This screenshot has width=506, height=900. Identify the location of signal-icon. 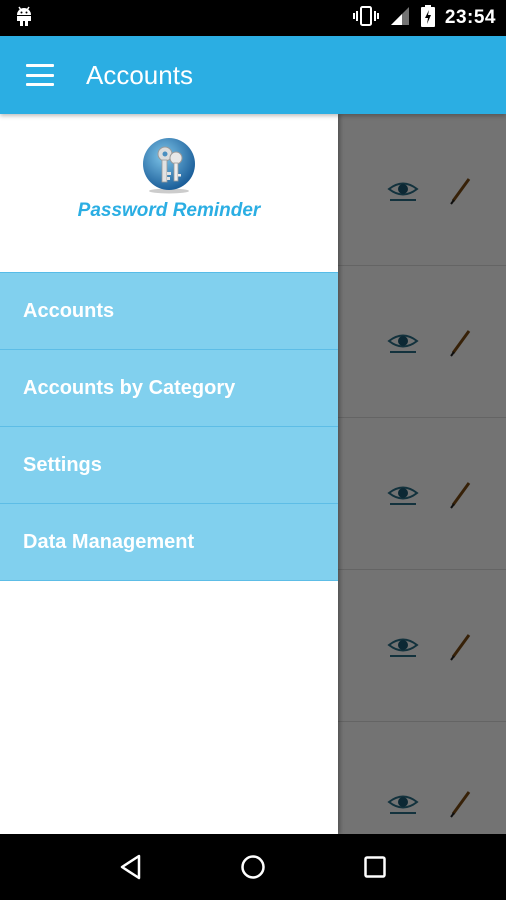
(400, 18).